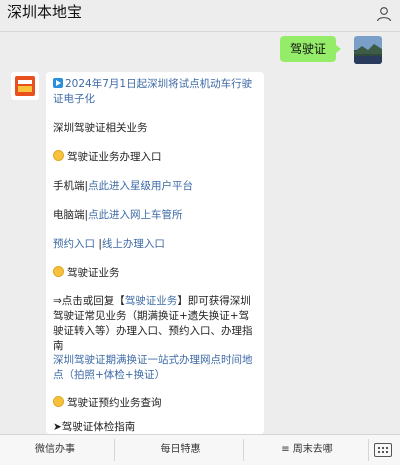  I want to click on outgoing-message: 驾驶证, so click(322, 50).